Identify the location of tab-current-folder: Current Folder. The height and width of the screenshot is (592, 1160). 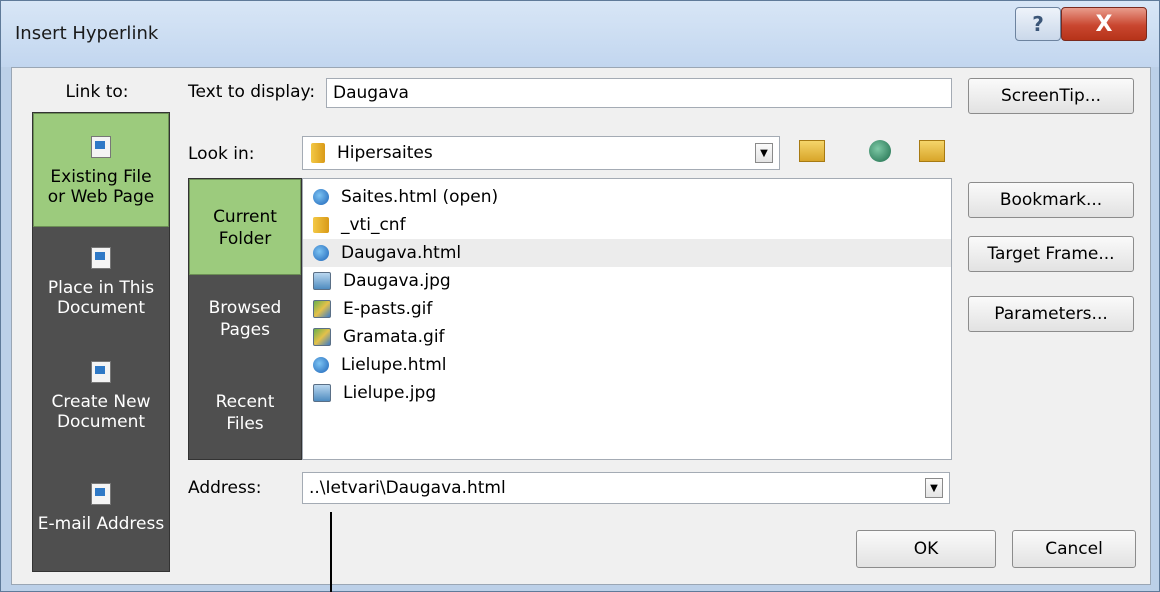
(245, 227).